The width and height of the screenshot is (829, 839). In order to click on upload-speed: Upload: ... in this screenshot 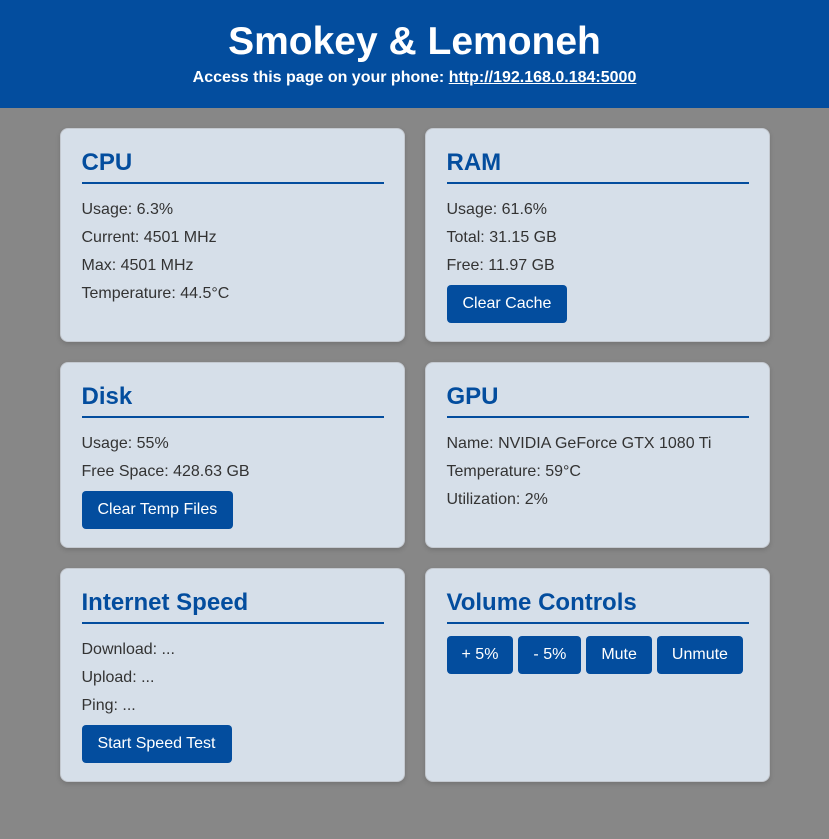, I will do `click(118, 677)`.